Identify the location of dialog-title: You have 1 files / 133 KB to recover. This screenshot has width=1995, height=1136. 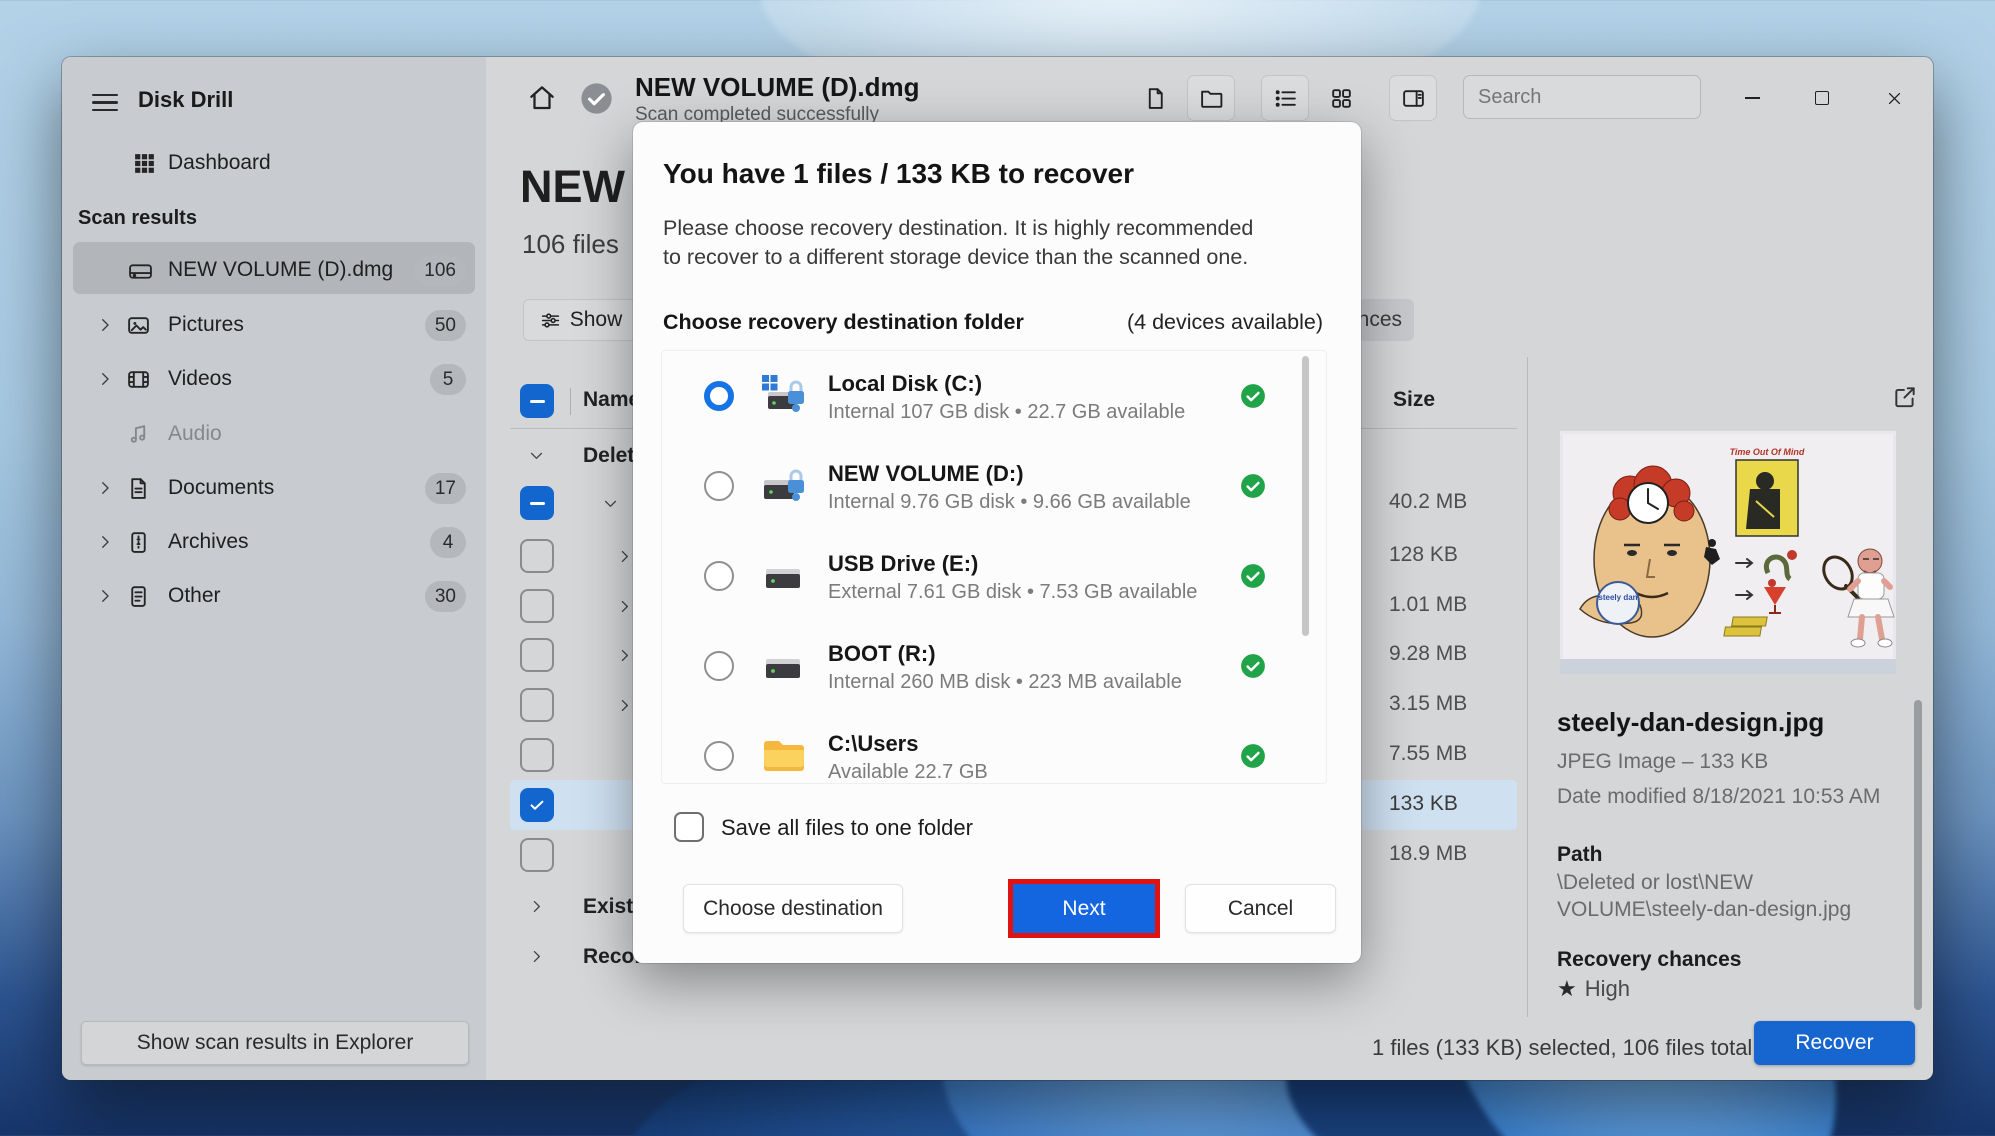
(899, 173).